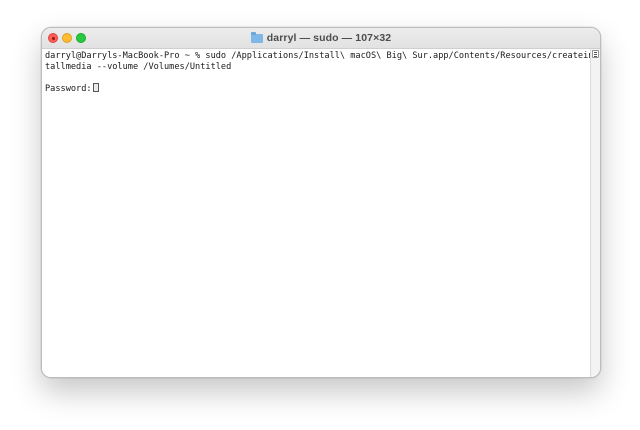 Image resolution: width=640 pixels, height=430 pixels. I want to click on window-title-group: darryl — sudo — 107×32, so click(321, 38).